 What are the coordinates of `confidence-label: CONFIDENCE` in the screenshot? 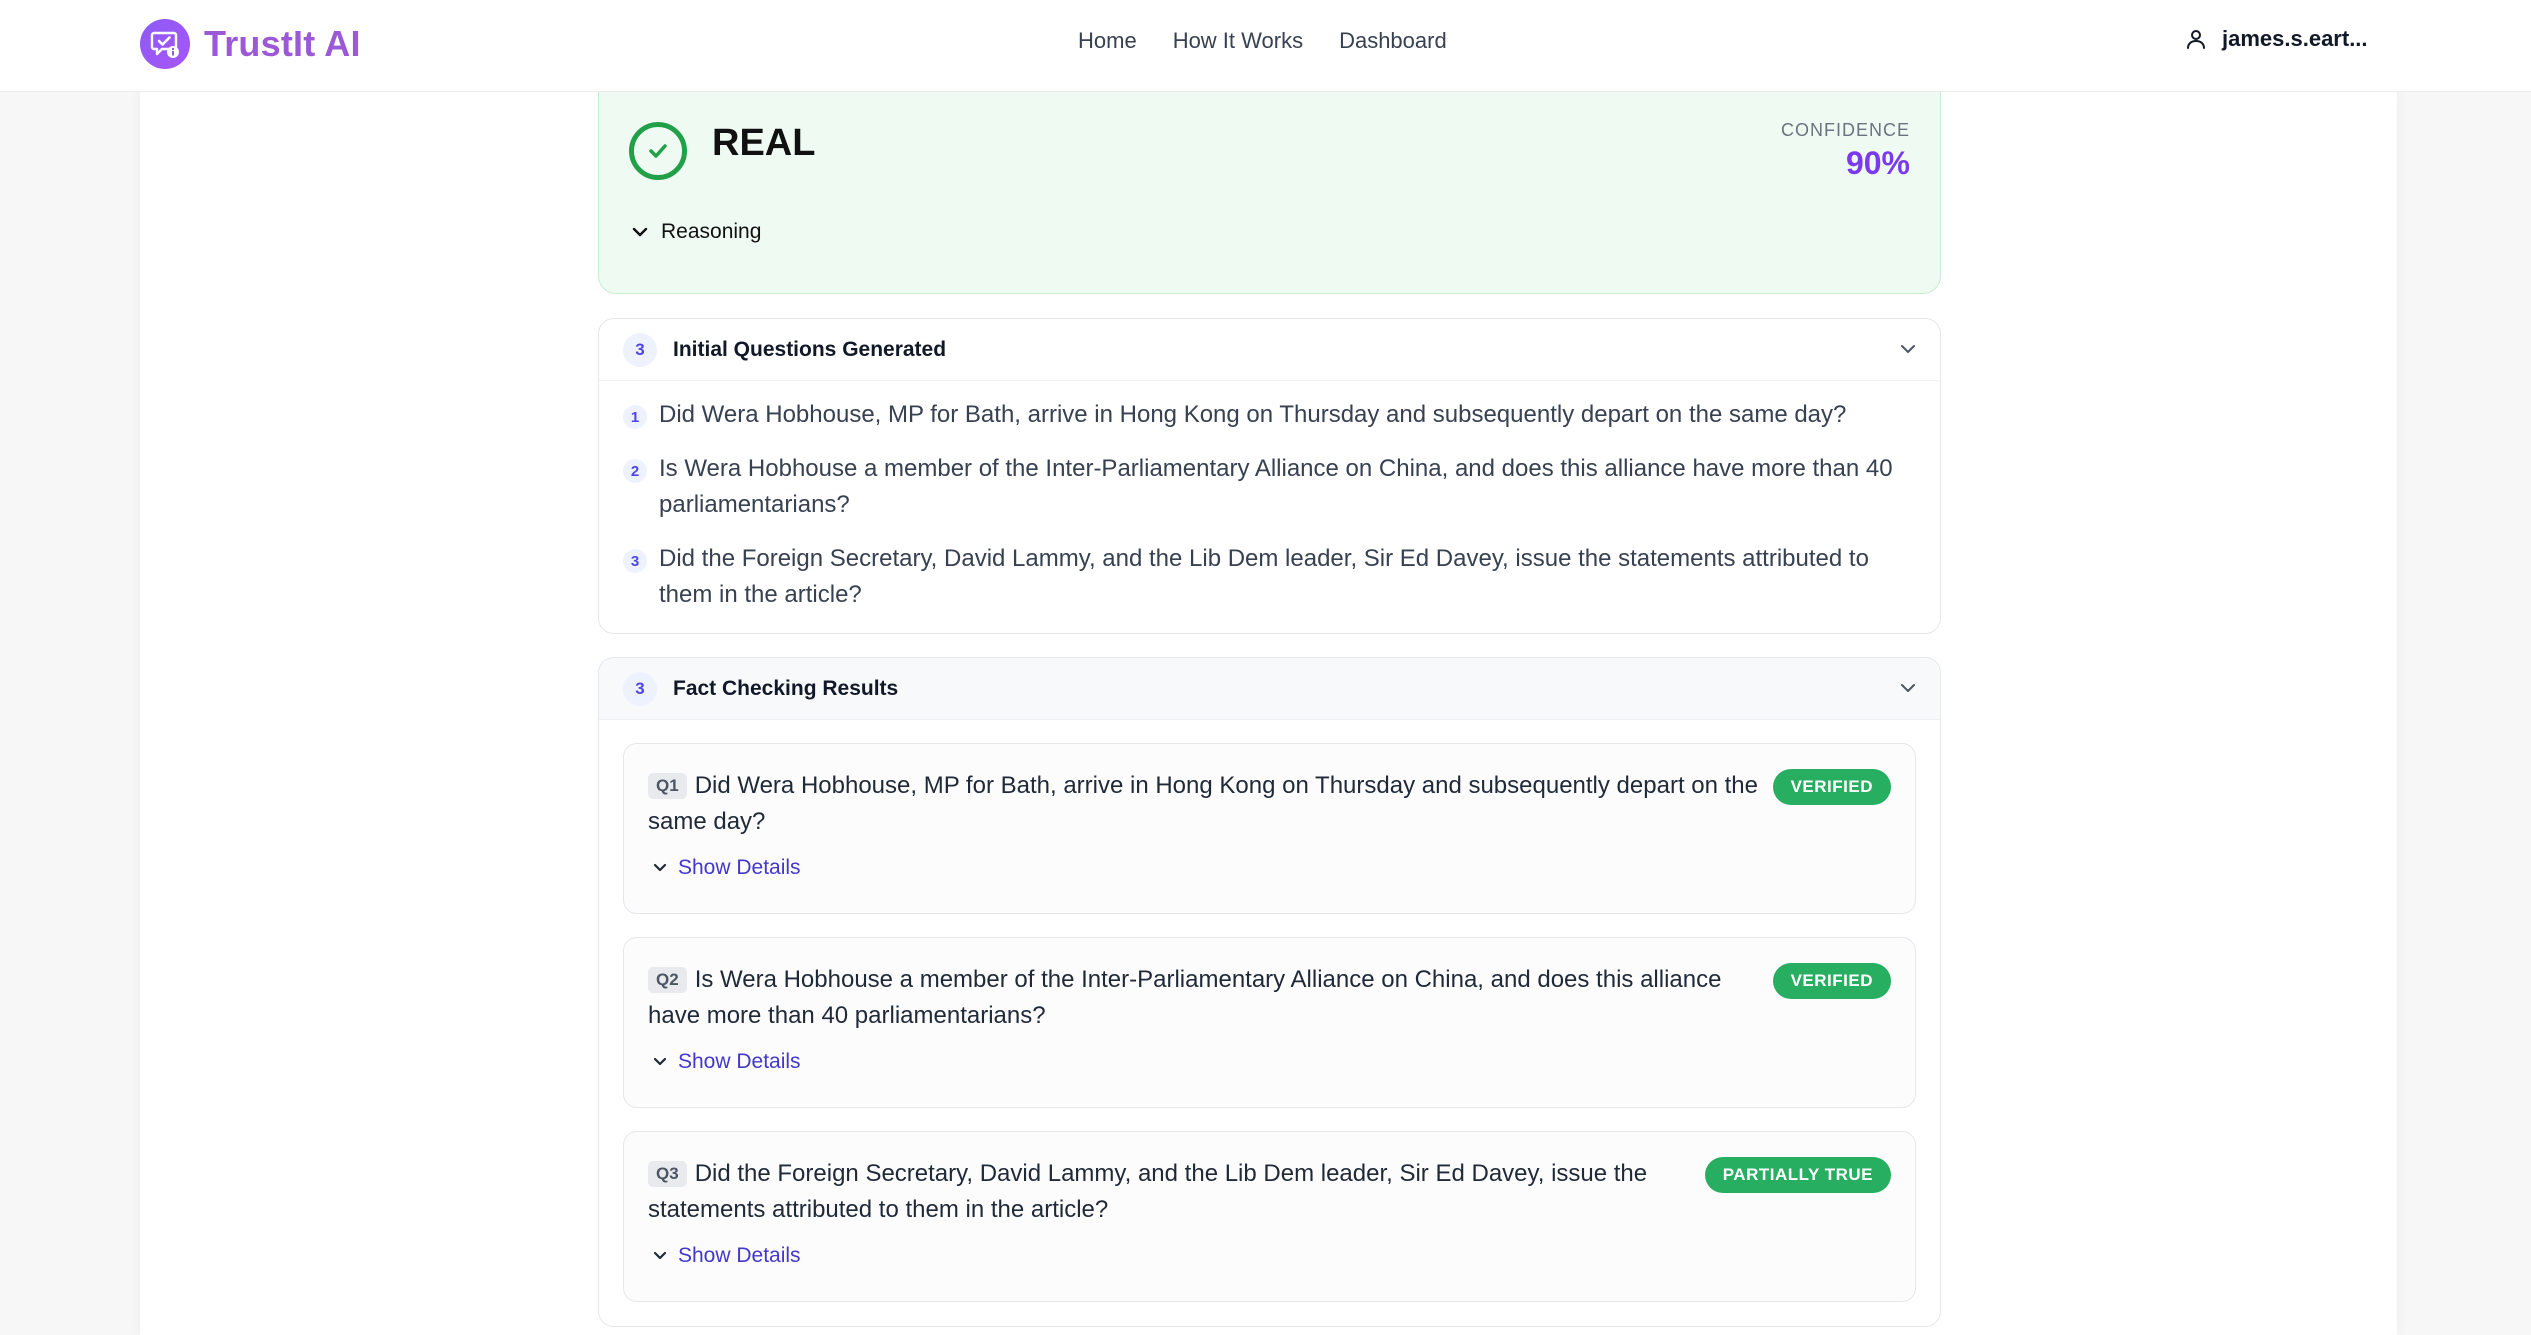 It's located at (1845, 130).